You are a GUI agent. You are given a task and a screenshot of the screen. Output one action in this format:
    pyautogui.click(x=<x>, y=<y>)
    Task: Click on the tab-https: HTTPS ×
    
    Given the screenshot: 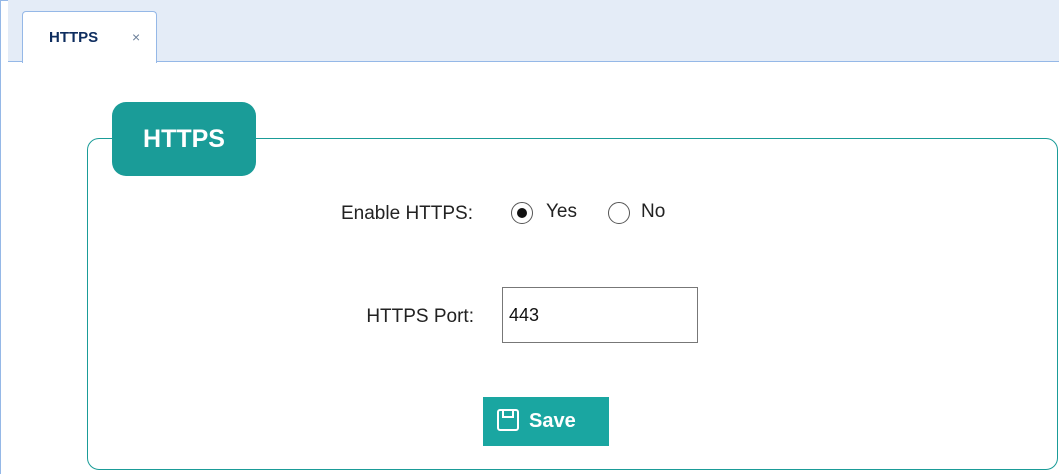 What is the action you would take?
    pyautogui.click(x=89, y=37)
    